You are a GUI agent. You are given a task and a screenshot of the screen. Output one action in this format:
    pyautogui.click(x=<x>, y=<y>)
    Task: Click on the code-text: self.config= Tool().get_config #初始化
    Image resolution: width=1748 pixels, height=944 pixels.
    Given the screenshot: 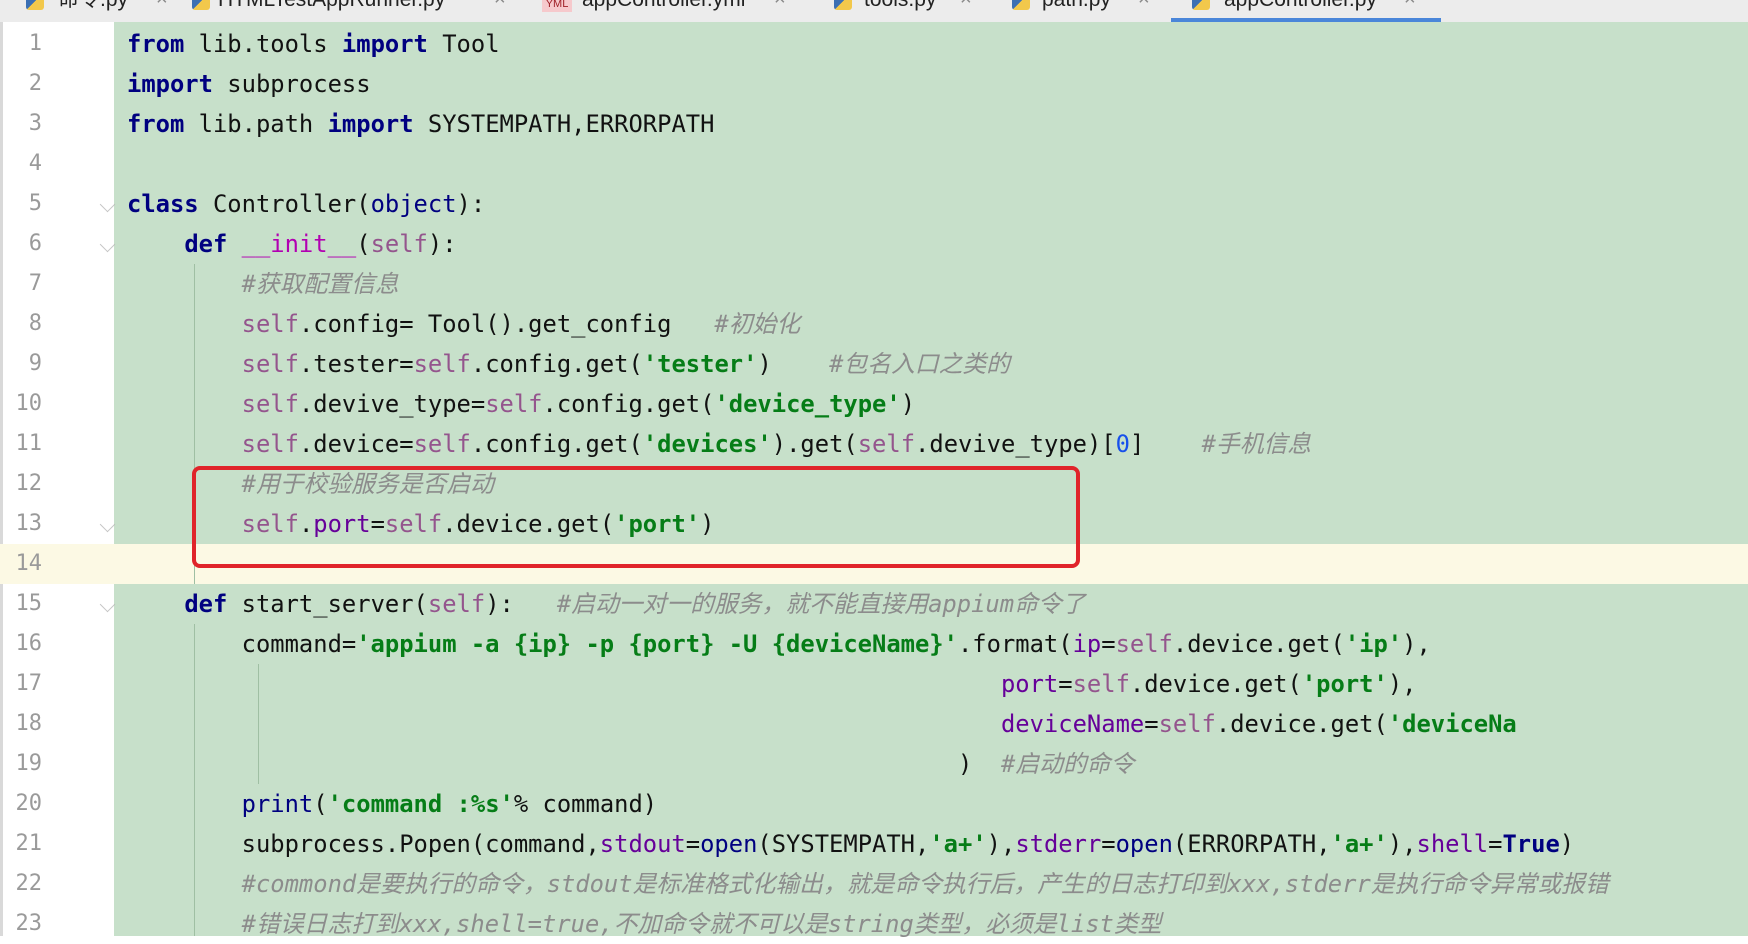 What is the action you would take?
    pyautogui.click(x=464, y=324)
    